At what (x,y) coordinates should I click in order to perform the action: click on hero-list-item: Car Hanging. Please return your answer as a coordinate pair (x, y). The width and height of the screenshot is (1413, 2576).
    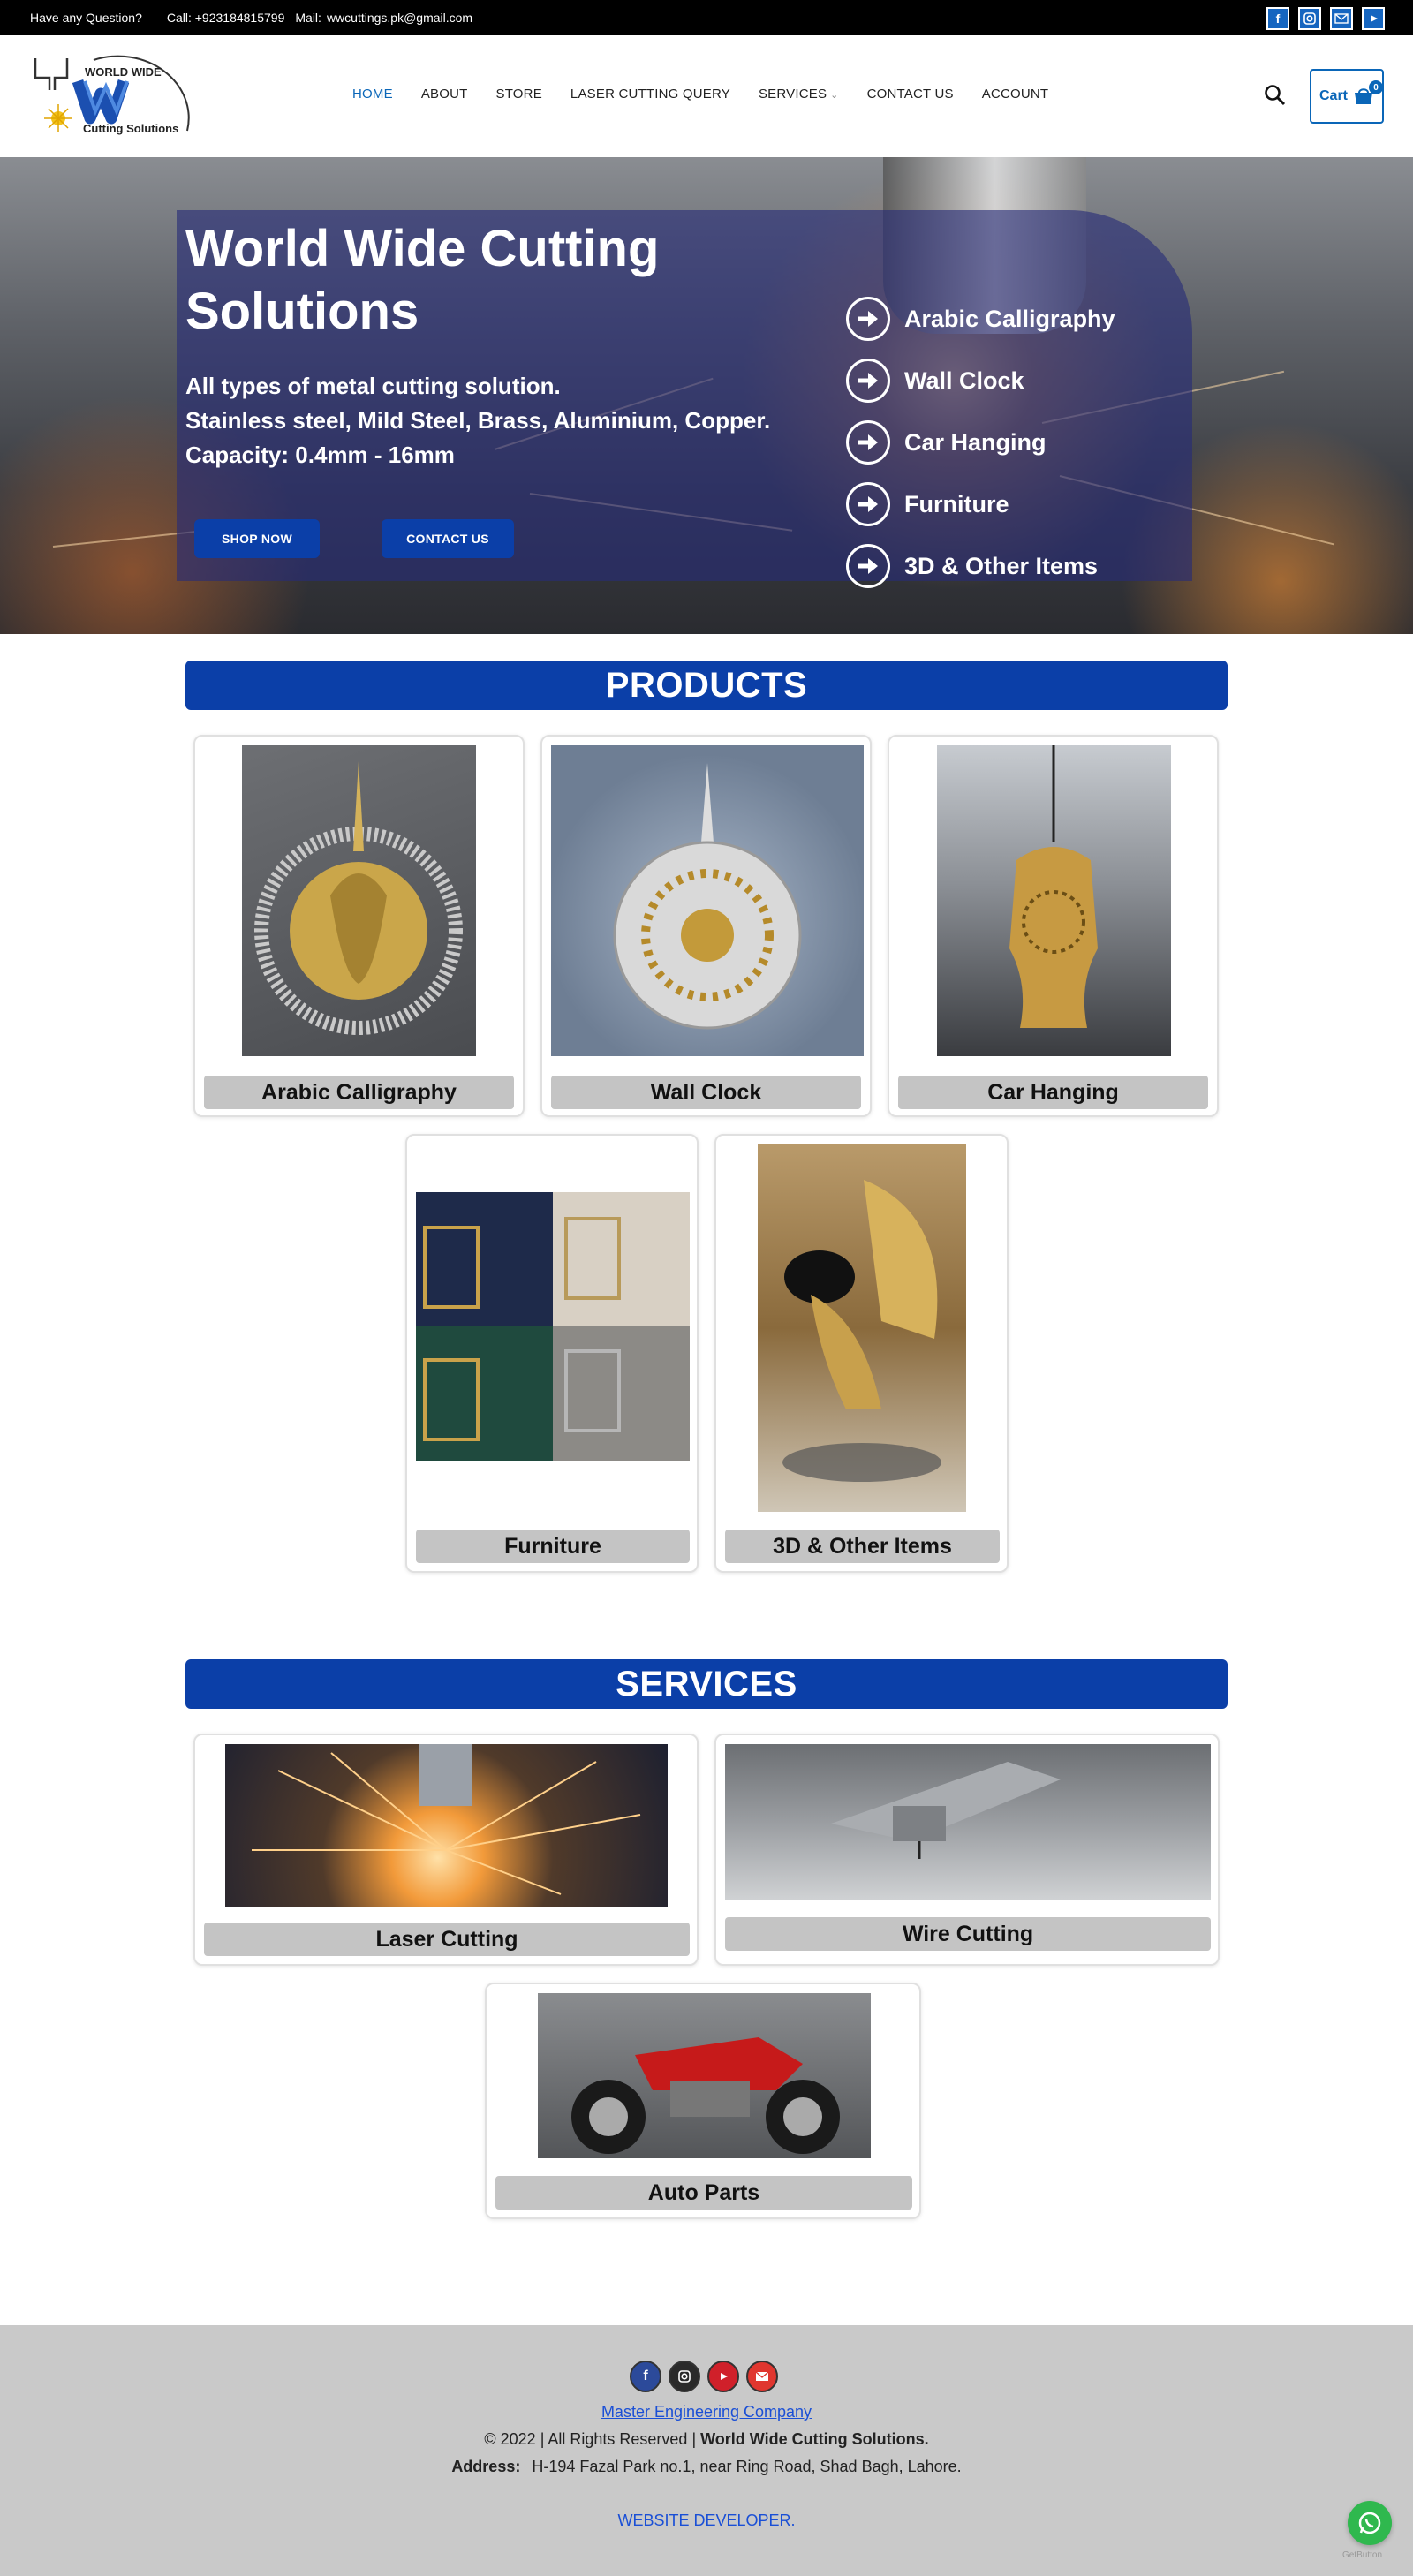
    Looking at the image, I should click on (981, 442).